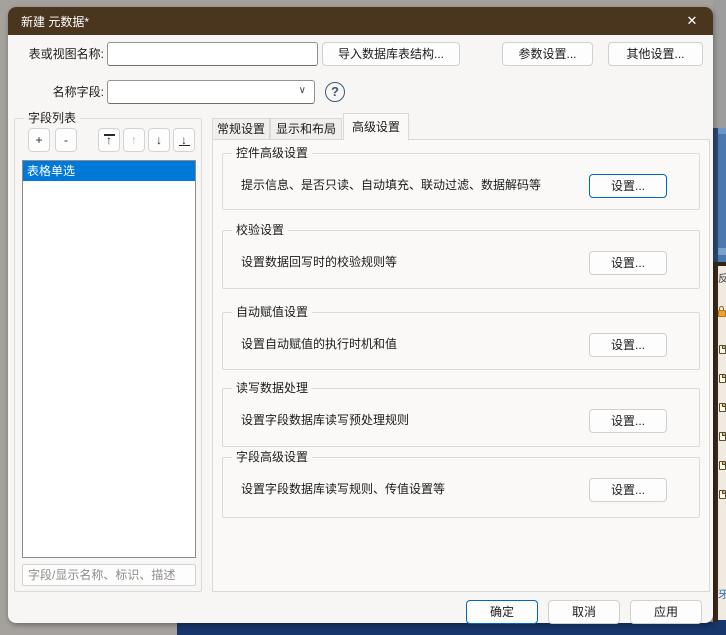 The image size is (726, 635). I want to click on group-description: 设置字段数据库读写预处理规则, so click(325, 420).